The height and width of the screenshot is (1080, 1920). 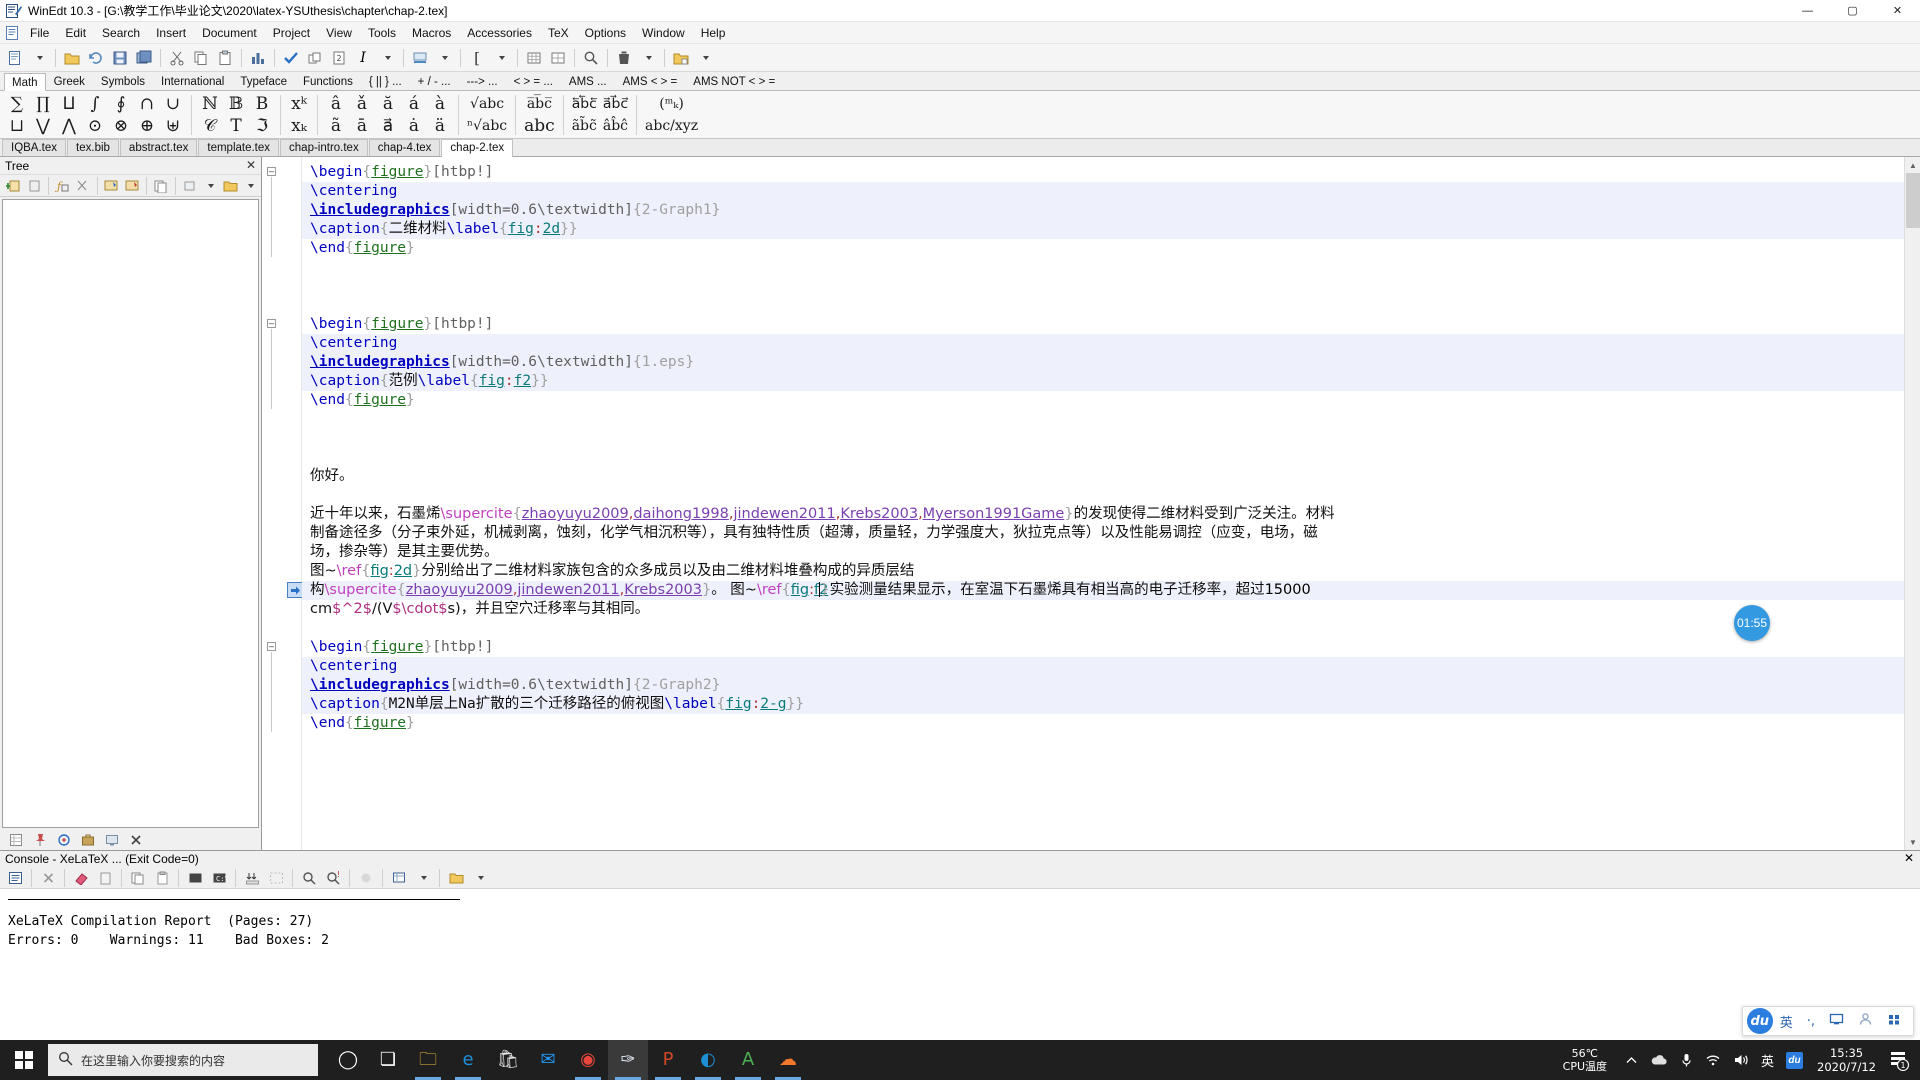 What do you see at coordinates (1103, 248) in the screenshot?
I see `code-line: \end{figure}` at bounding box center [1103, 248].